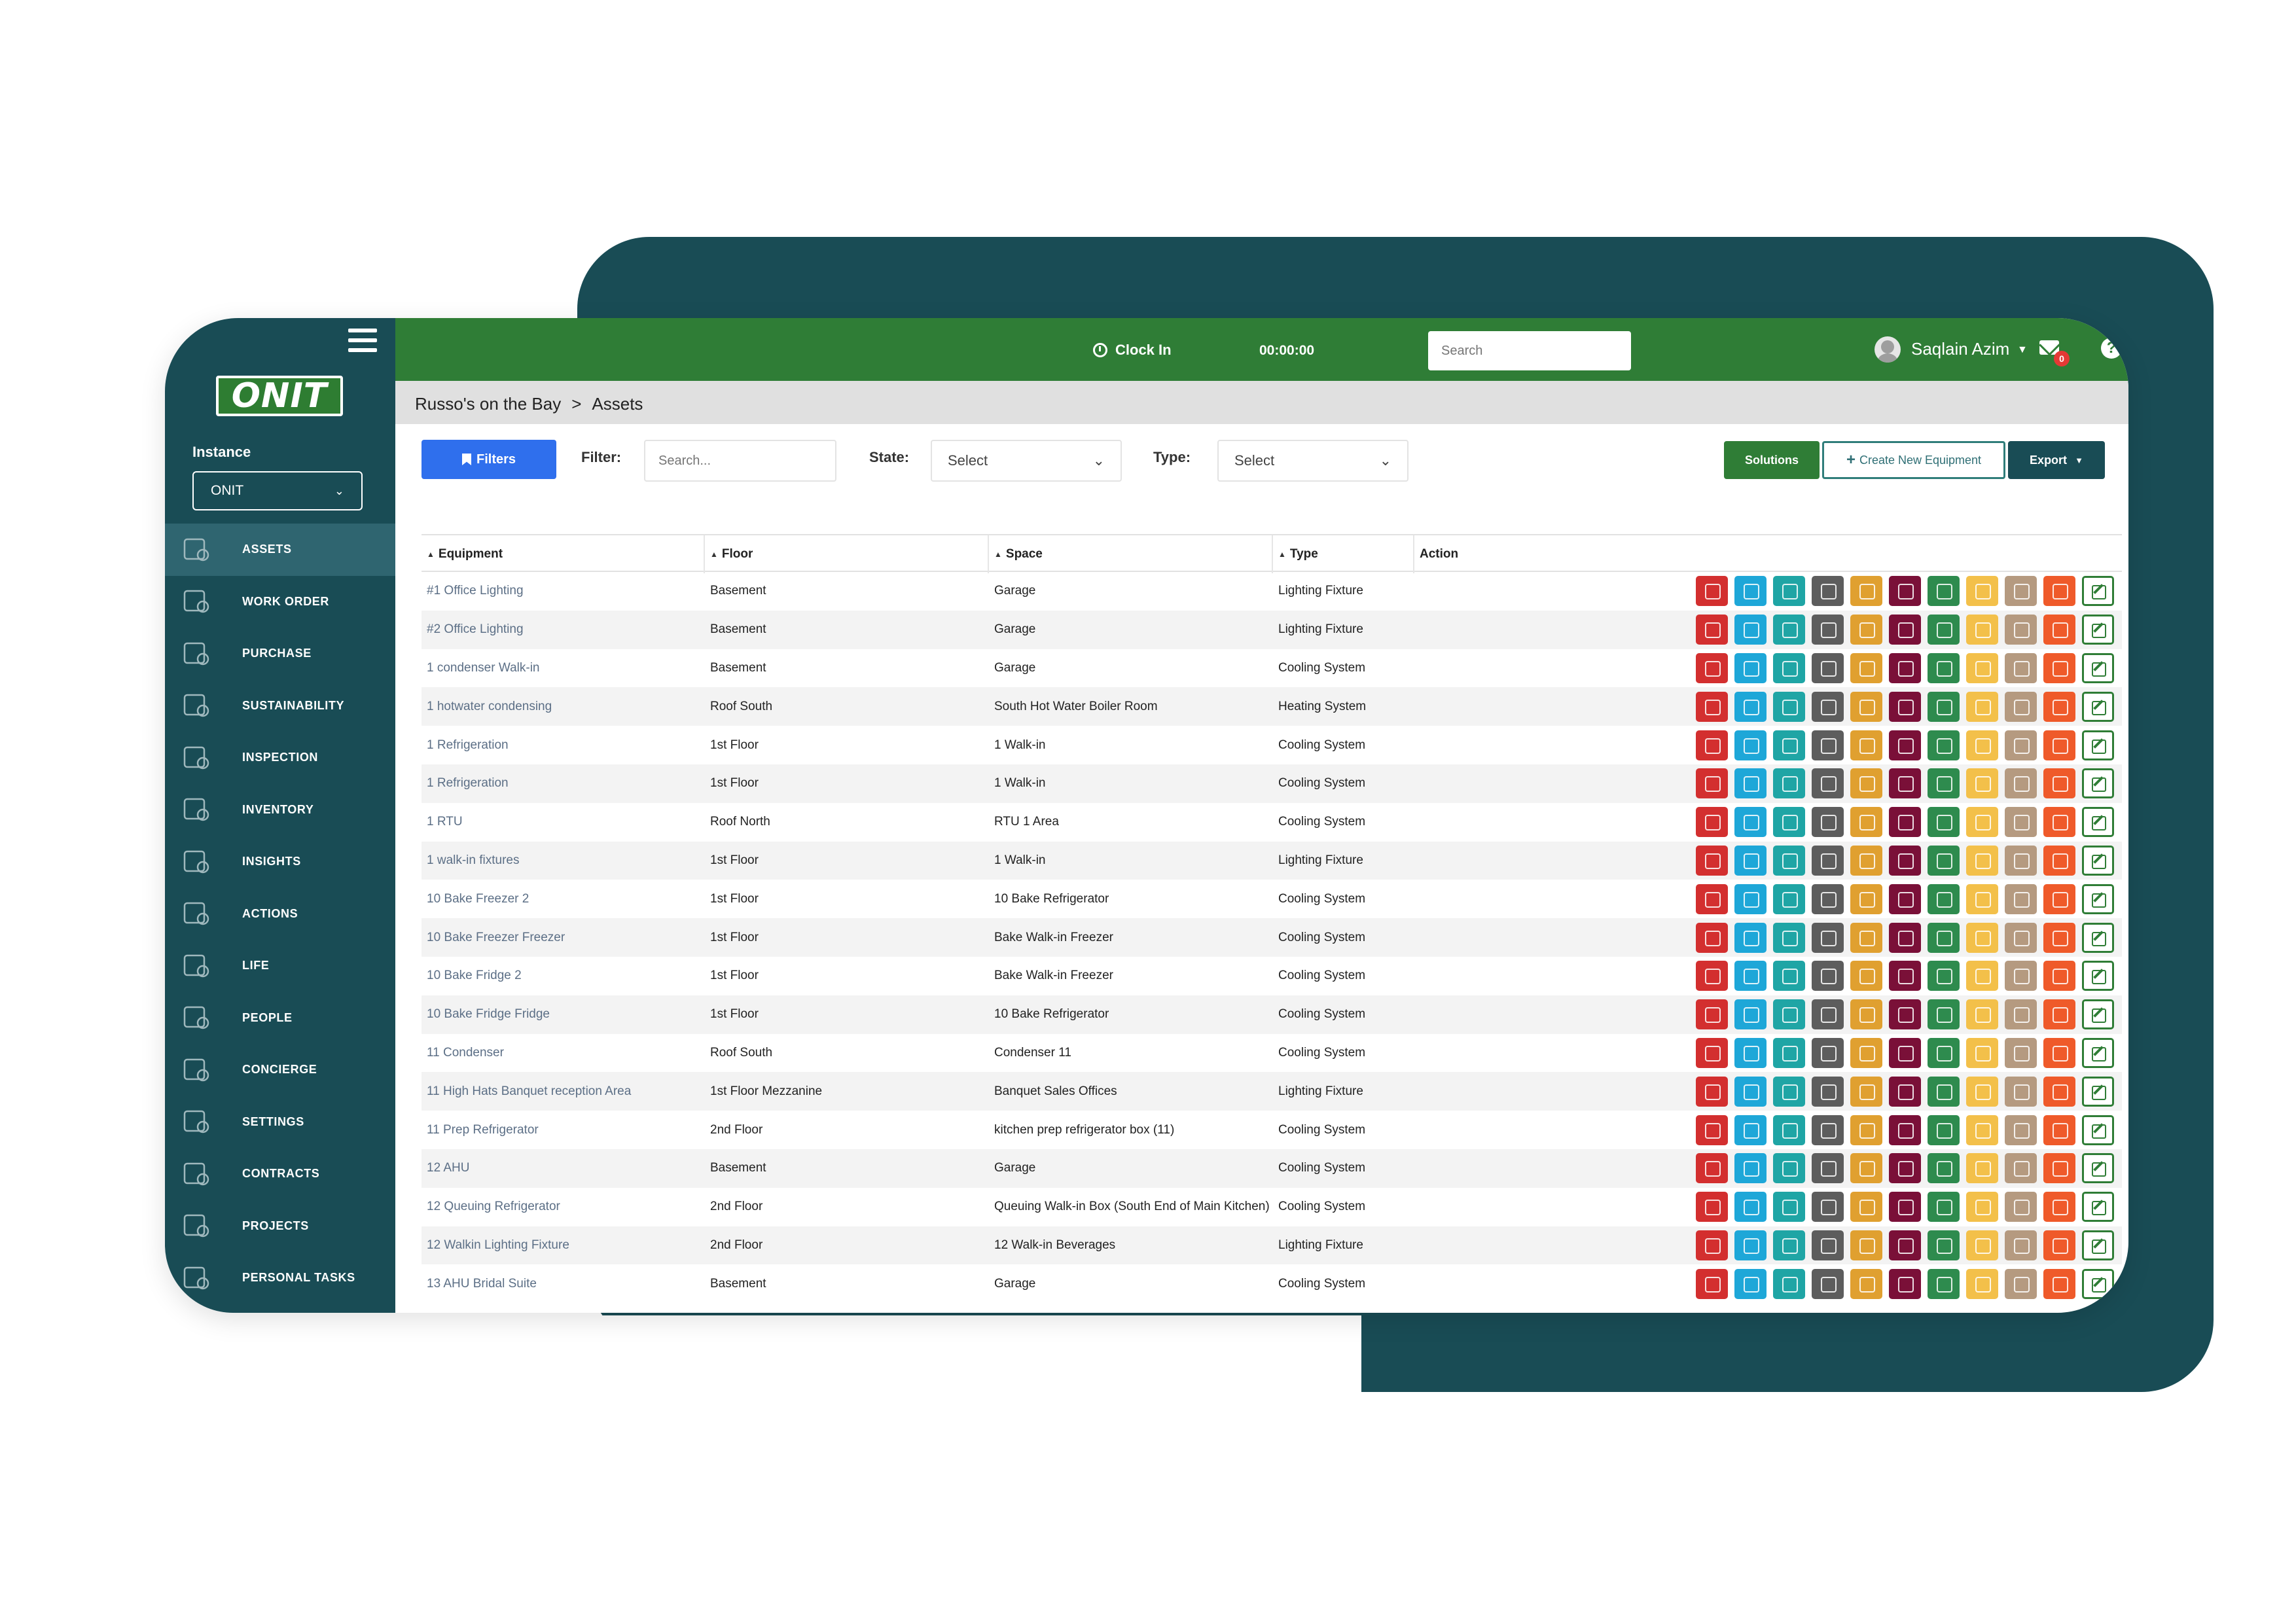  What do you see at coordinates (280, 862) in the screenshot?
I see `sidebar-item-insights: INSIGHTS` at bounding box center [280, 862].